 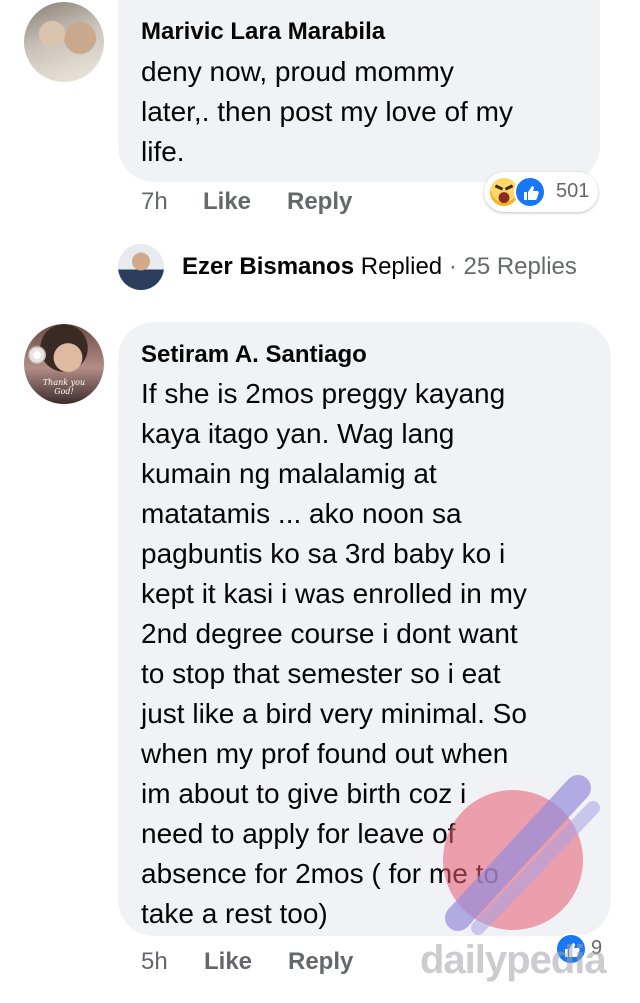 I want to click on replied-label: Replied, so click(x=401, y=266).